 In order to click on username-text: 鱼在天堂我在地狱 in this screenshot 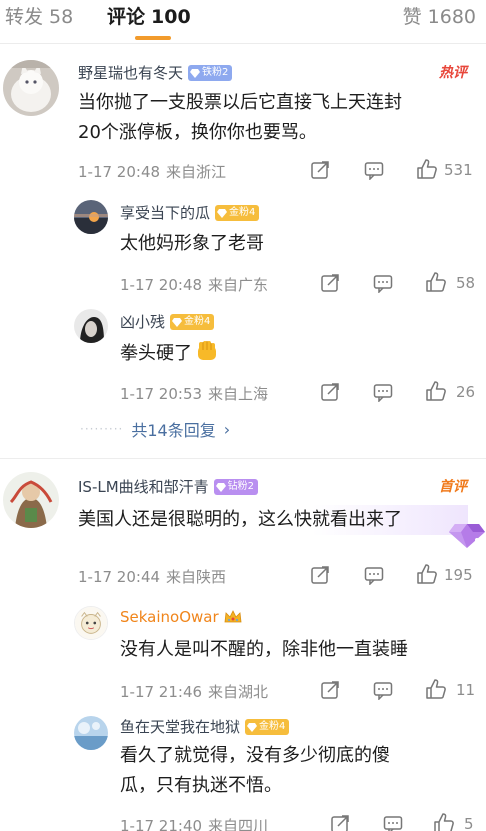, I will do `click(180, 727)`.